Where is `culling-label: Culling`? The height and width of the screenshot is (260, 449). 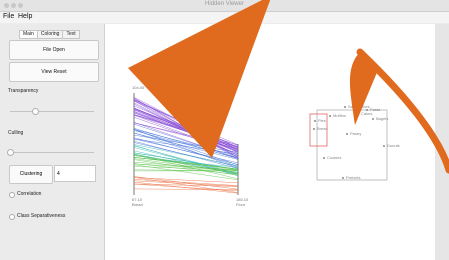 culling-label: Culling is located at coordinates (16, 133).